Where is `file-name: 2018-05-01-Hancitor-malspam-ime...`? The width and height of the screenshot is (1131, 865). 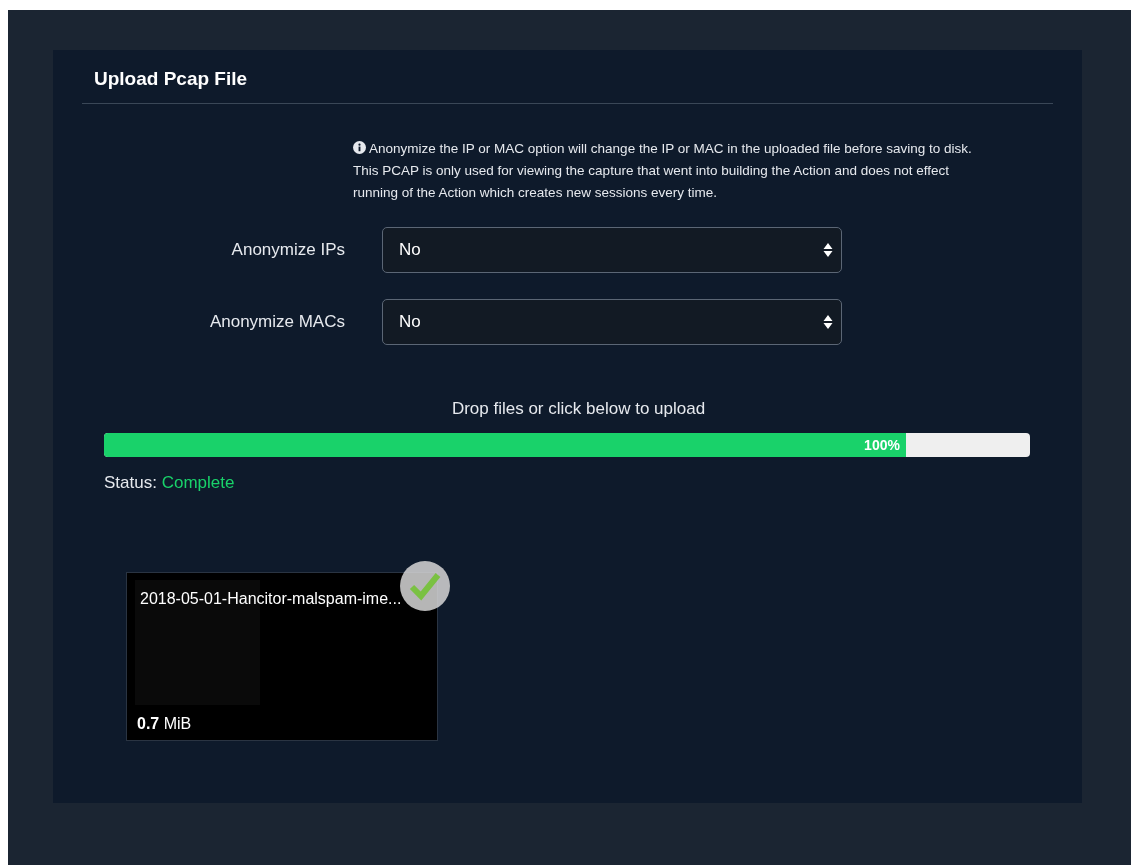
file-name: 2018-05-01-Hancitor-malspam-ime... is located at coordinates (271, 599).